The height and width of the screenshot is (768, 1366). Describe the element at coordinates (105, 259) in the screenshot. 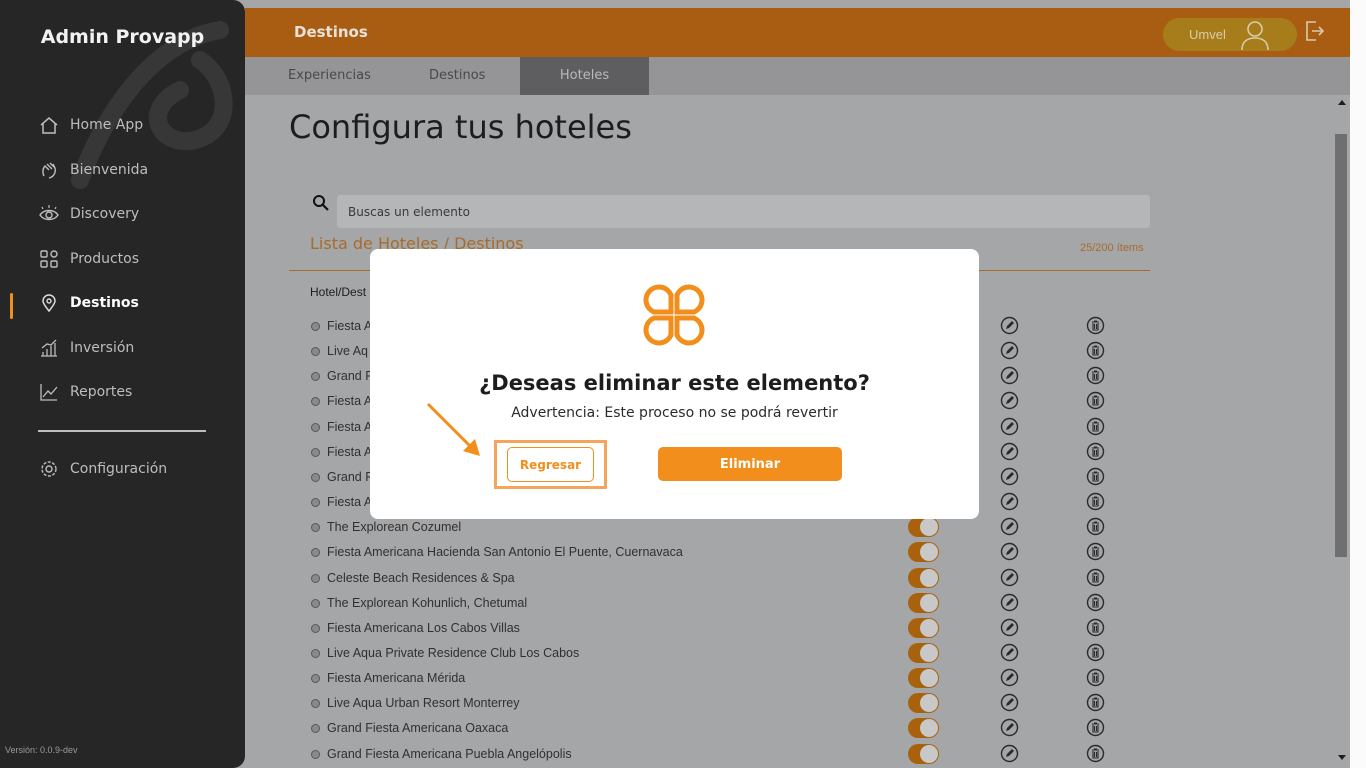

I see `sidebar-item-label: Productos` at that location.